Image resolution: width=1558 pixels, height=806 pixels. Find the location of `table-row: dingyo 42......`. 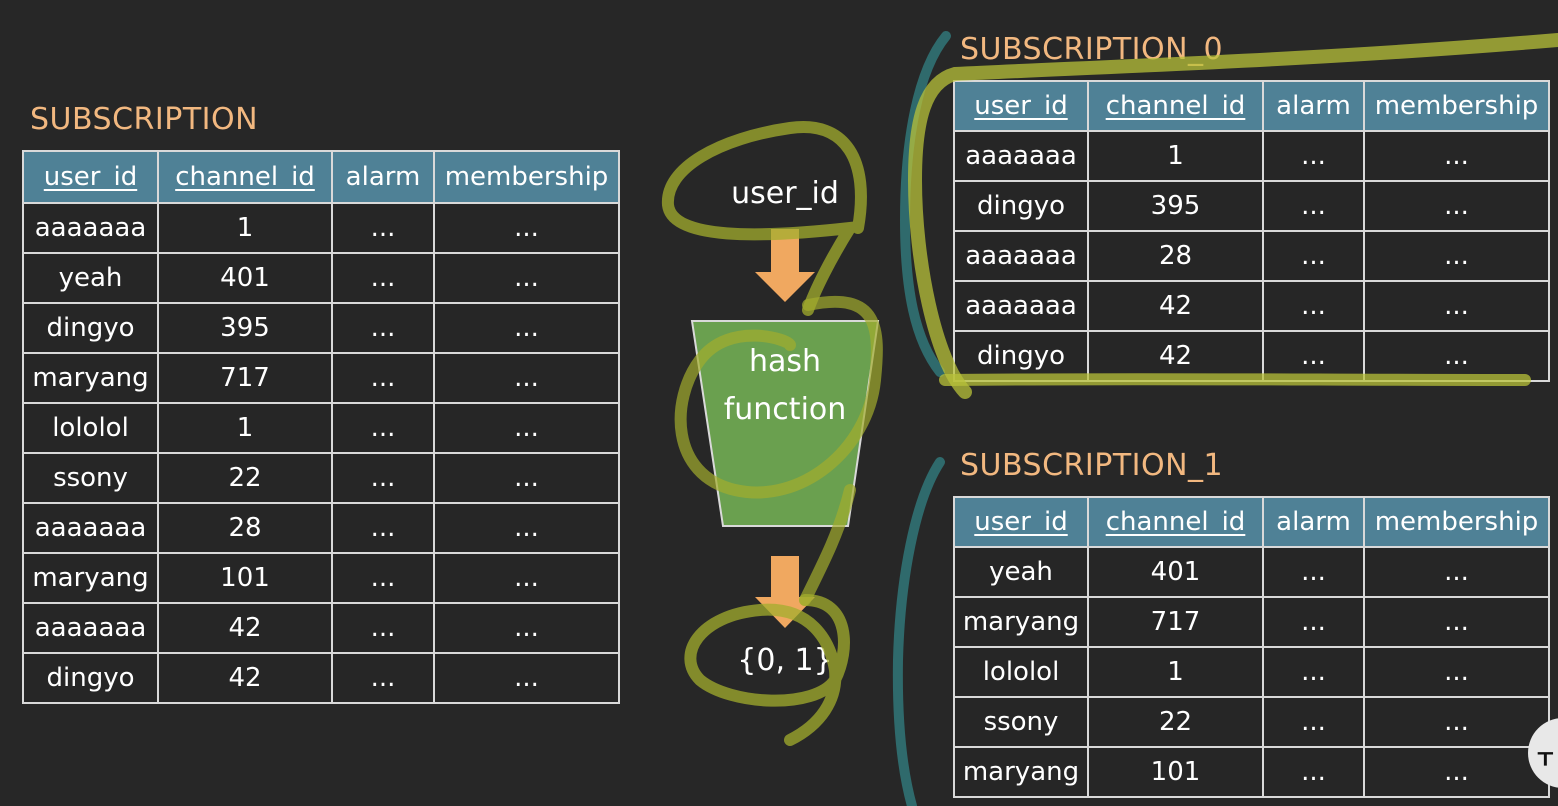

table-row: dingyo 42...... is located at coordinates (1251, 356).